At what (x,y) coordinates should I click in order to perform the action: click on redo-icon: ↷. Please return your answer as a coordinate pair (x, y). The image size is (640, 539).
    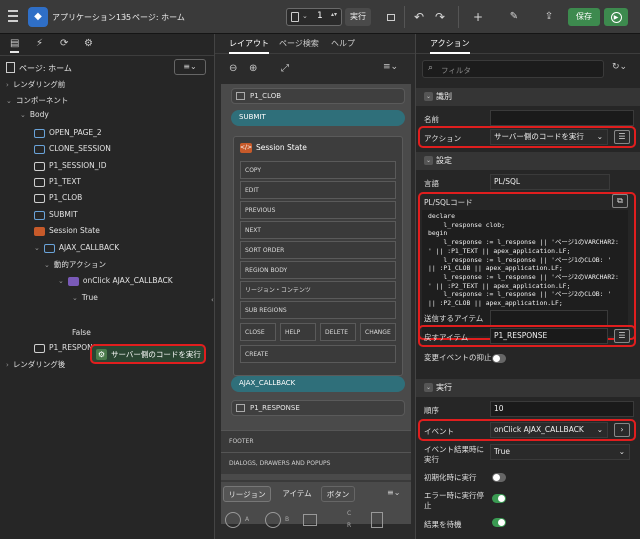
    Looking at the image, I should click on (440, 17).